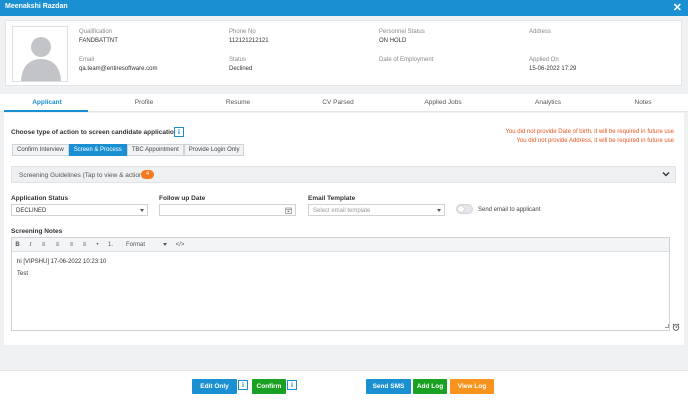 This screenshot has height=400, width=688. I want to click on address-field: Address, so click(540, 33).